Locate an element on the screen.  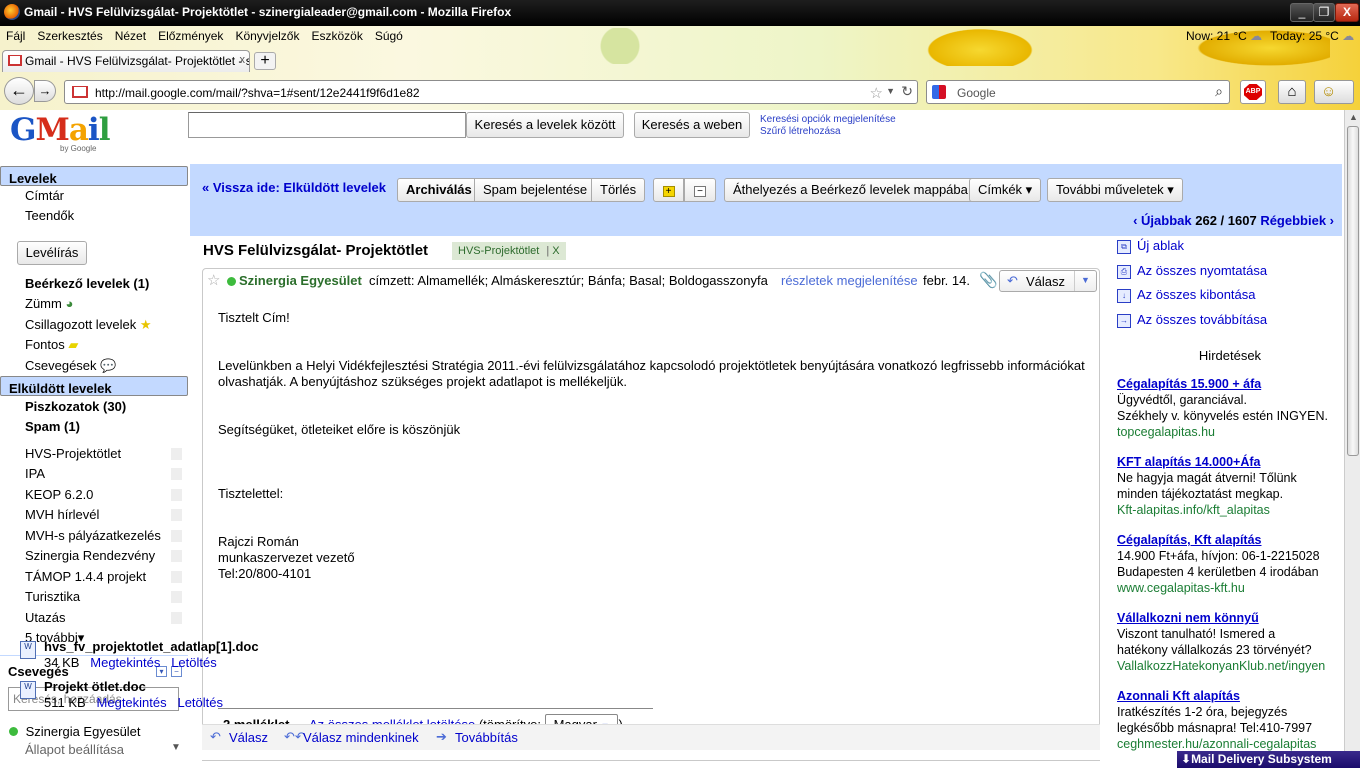
mail-search-input is located at coordinates (327, 125).